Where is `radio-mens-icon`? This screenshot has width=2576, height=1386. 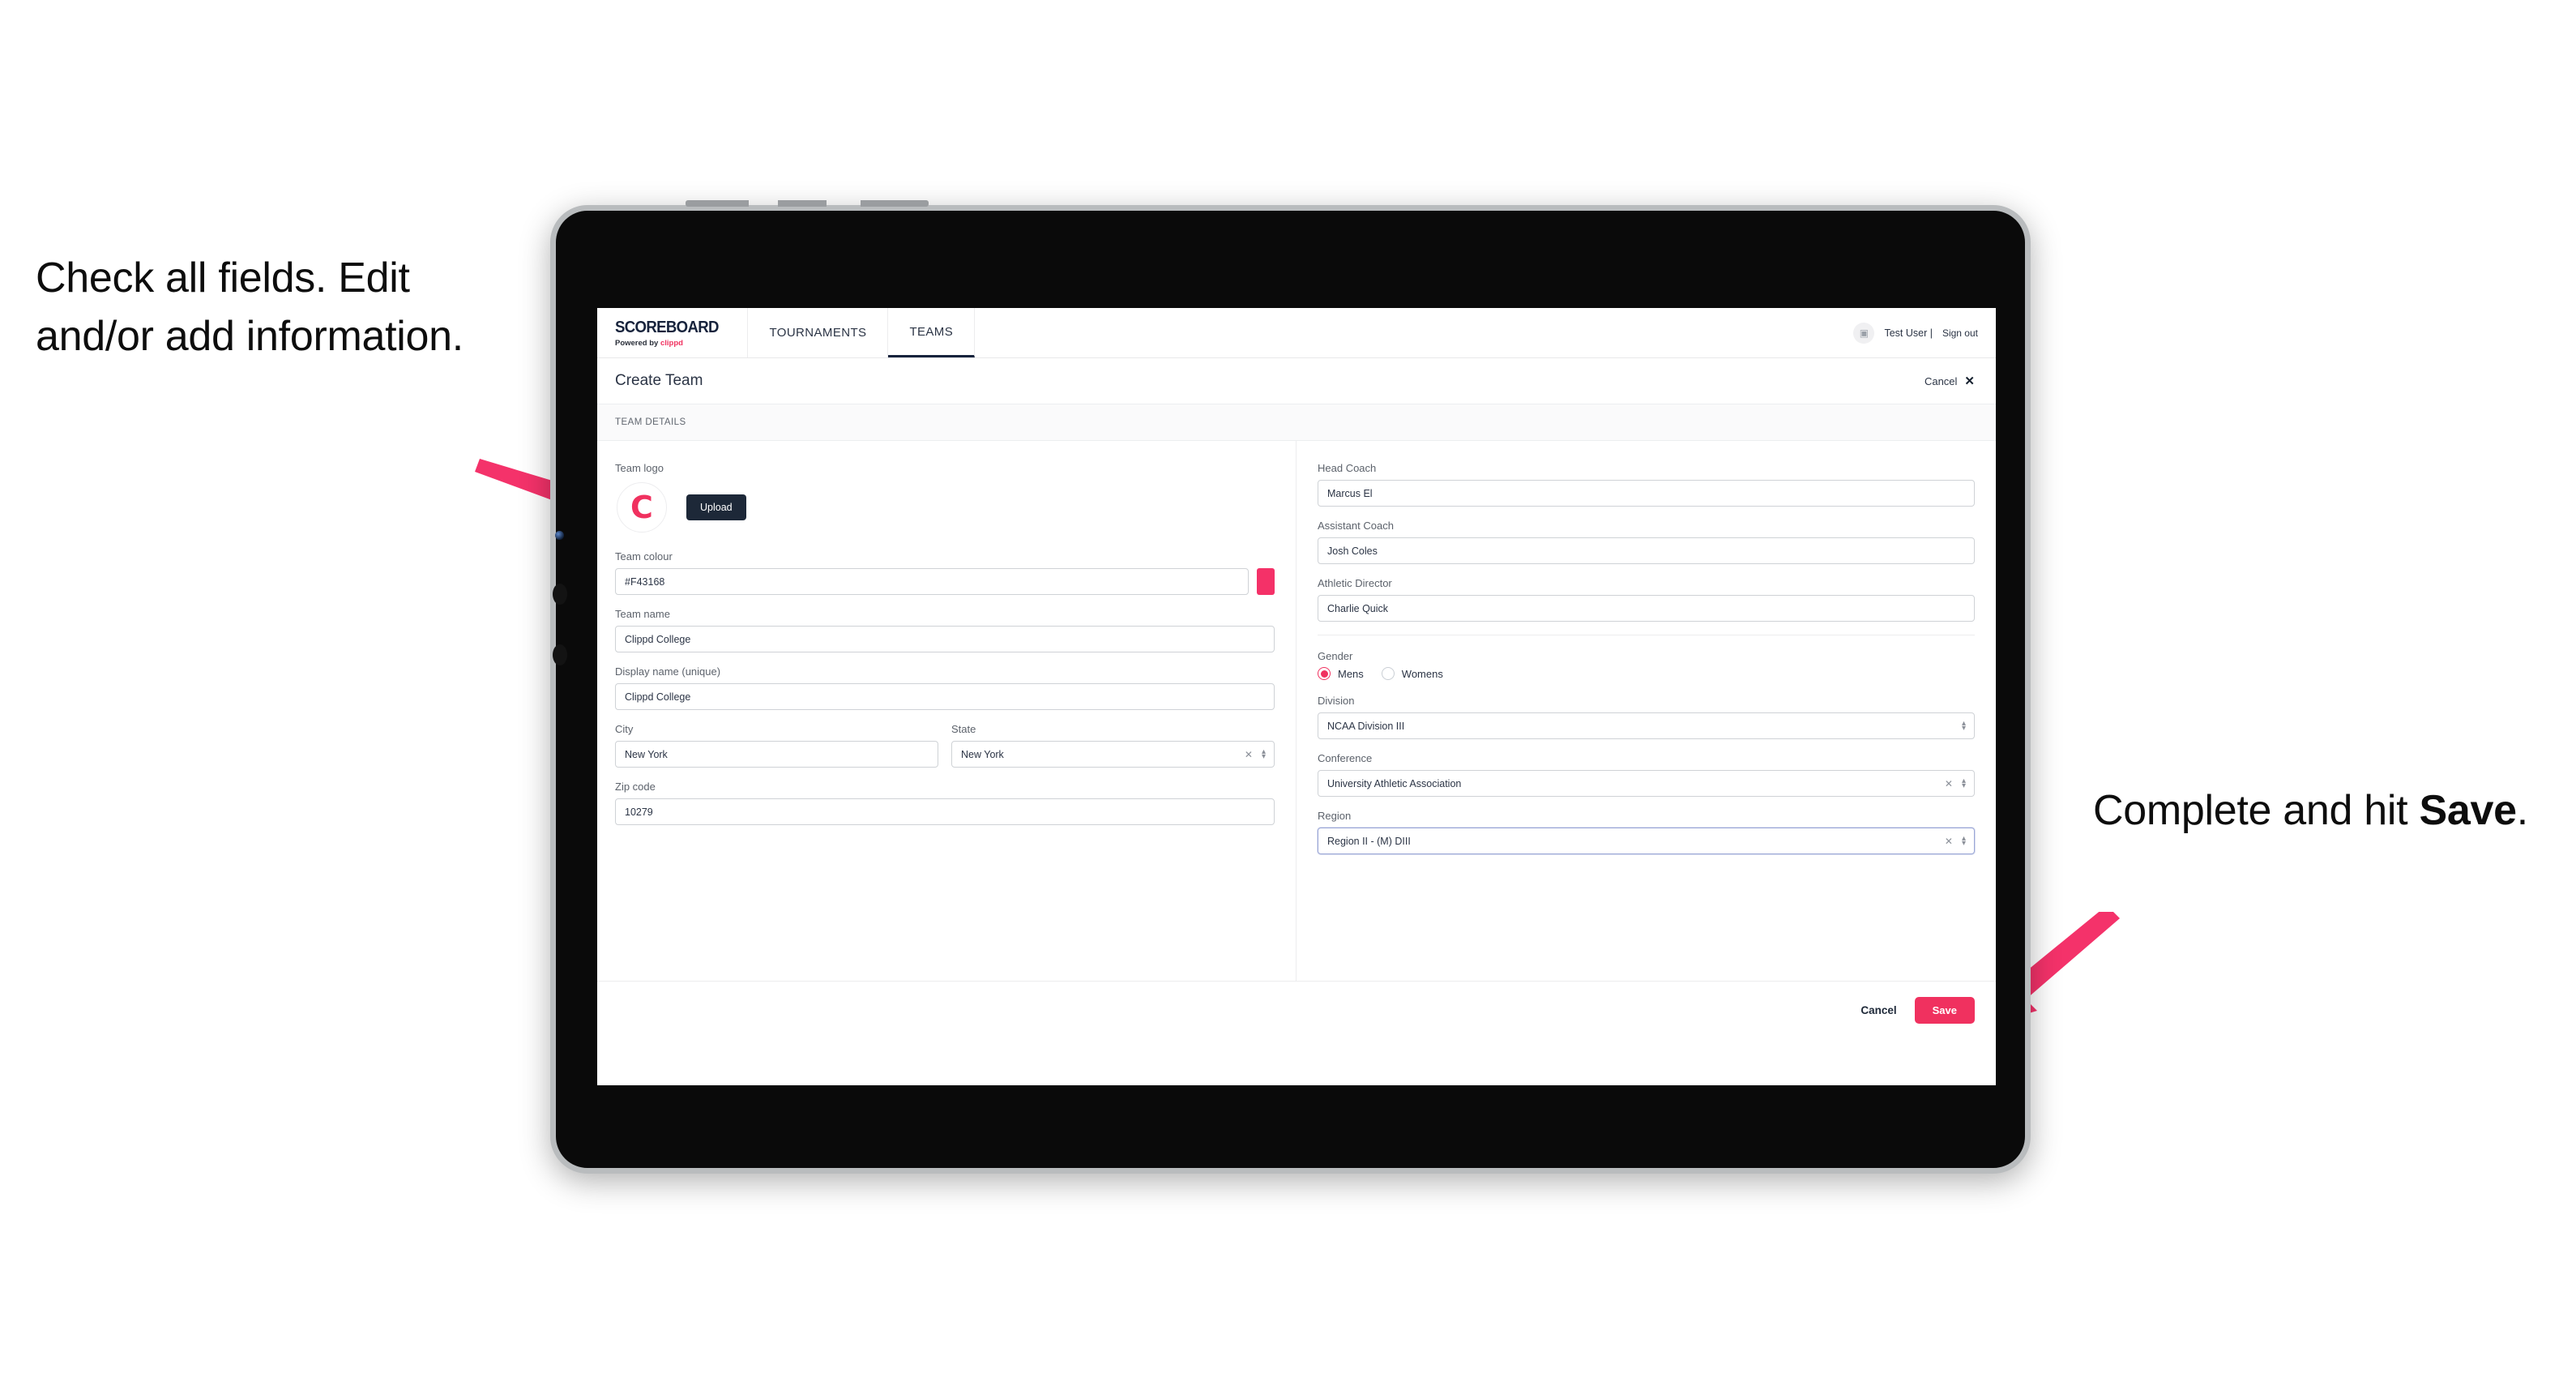 radio-mens-icon is located at coordinates (1324, 673).